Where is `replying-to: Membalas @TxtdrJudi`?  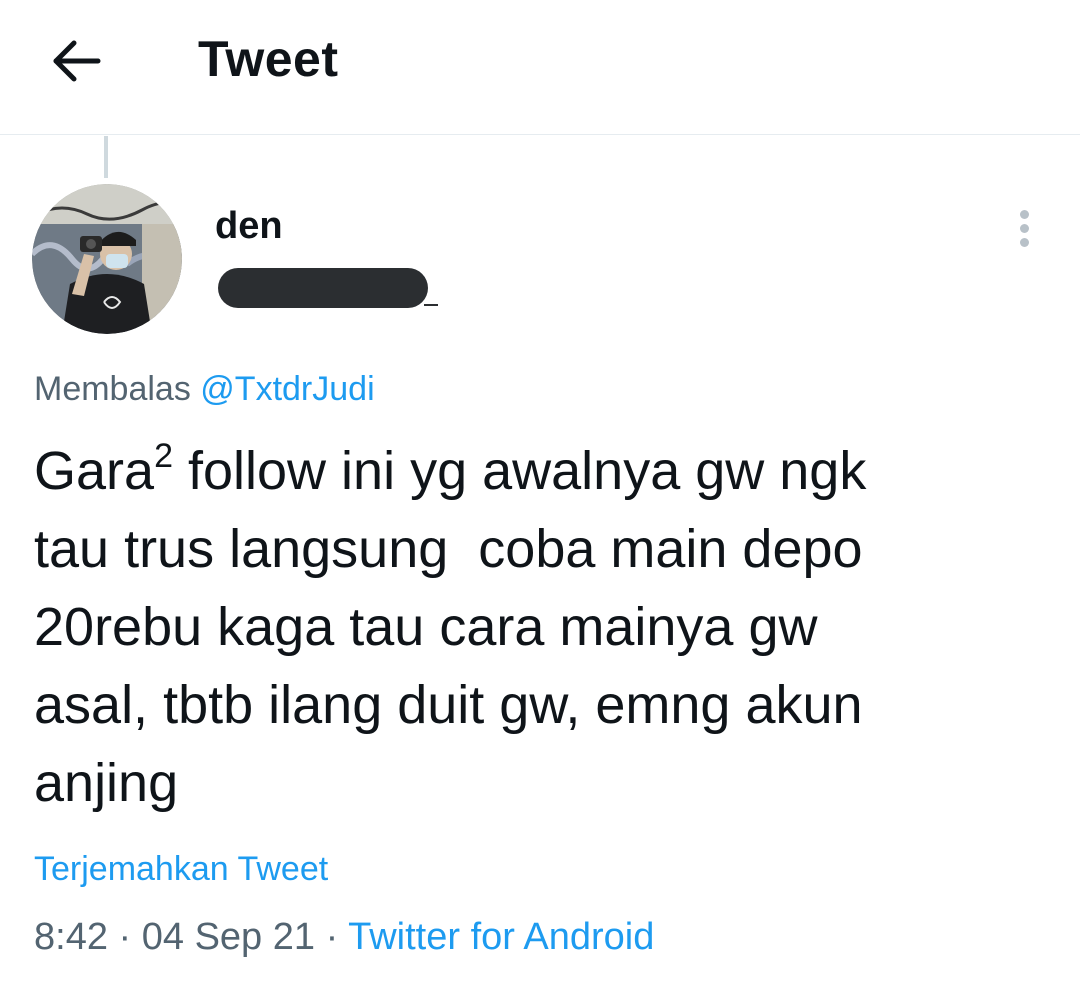
replying-to: Membalas @TxtdrJudi is located at coordinates (204, 389).